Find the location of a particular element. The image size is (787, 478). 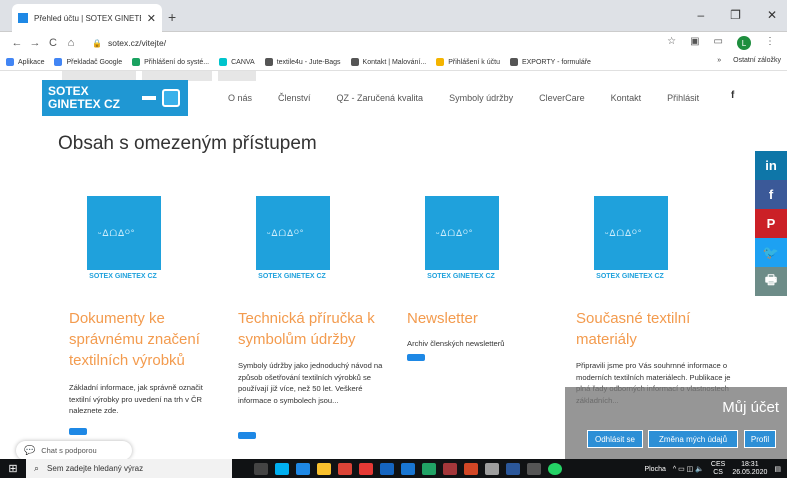

calculator-icon is located at coordinates (534, 468).